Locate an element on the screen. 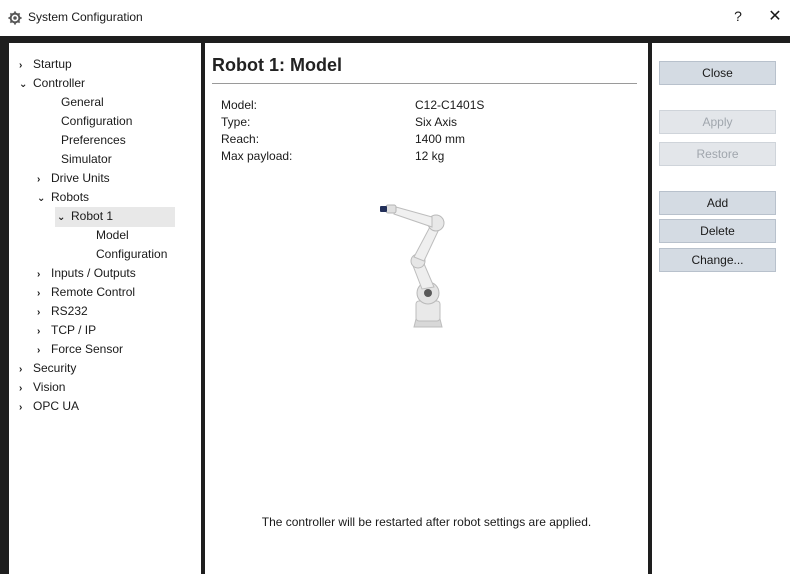 This screenshot has width=790, height=574. tree-item-force-sensor: › Force Sensor is located at coordinates (80, 349).